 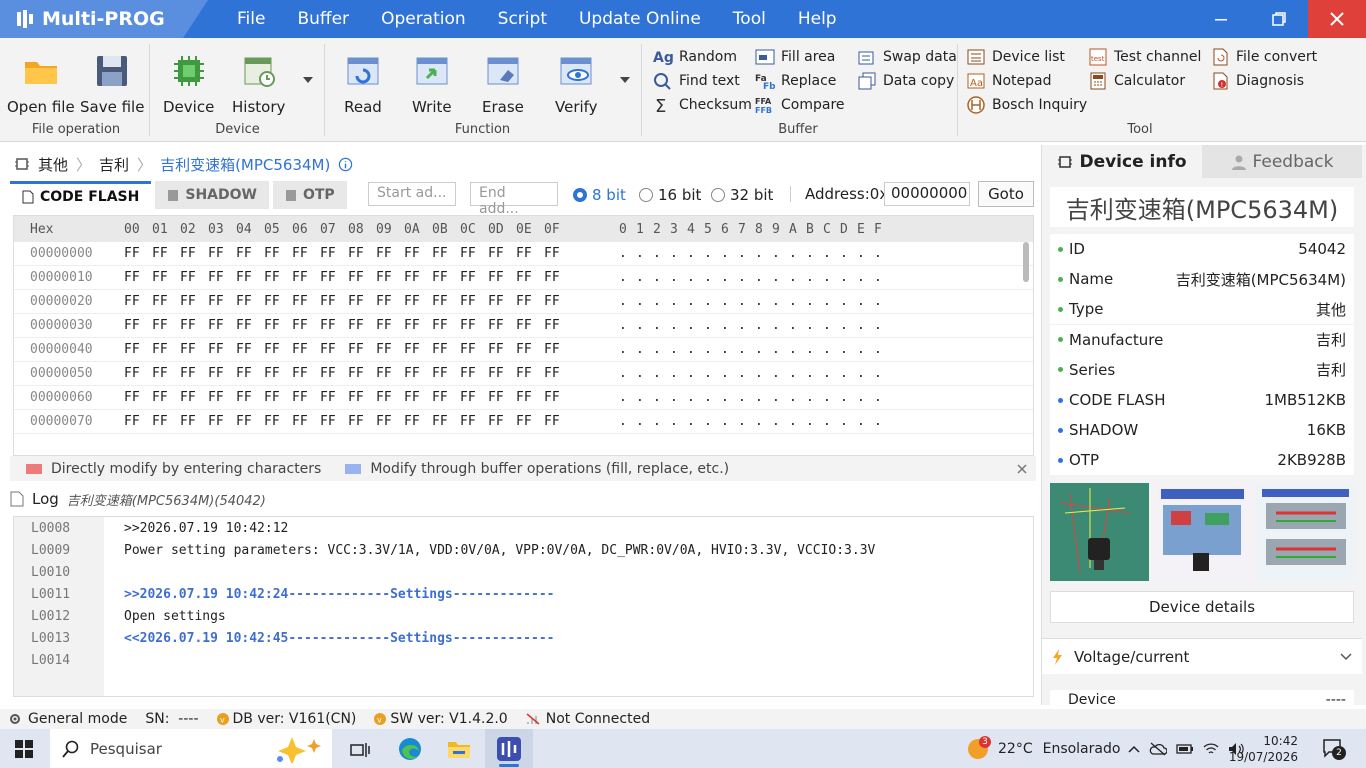 What do you see at coordinates (1026, 262) in the screenshot?
I see `scrollbar-thumb` at bounding box center [1026, 262].